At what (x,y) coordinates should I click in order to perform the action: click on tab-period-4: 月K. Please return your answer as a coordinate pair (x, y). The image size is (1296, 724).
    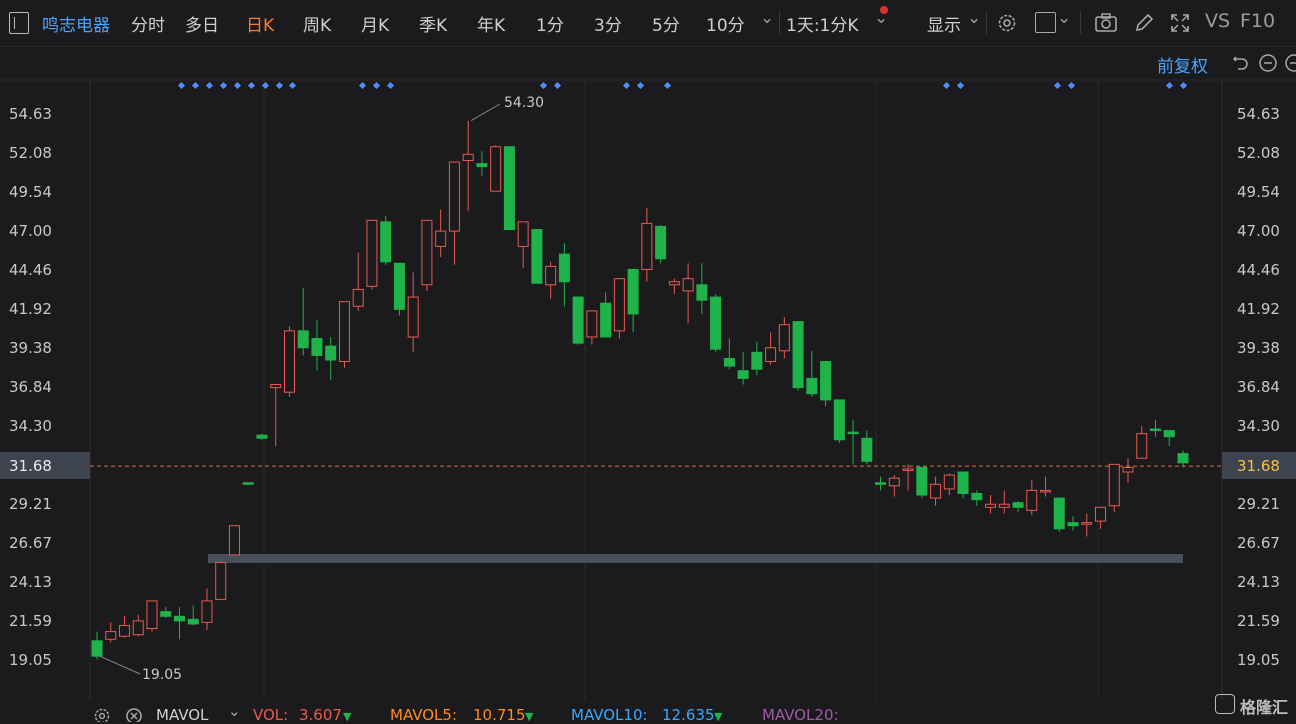
    Looking at the image, I should click on (375, 23).